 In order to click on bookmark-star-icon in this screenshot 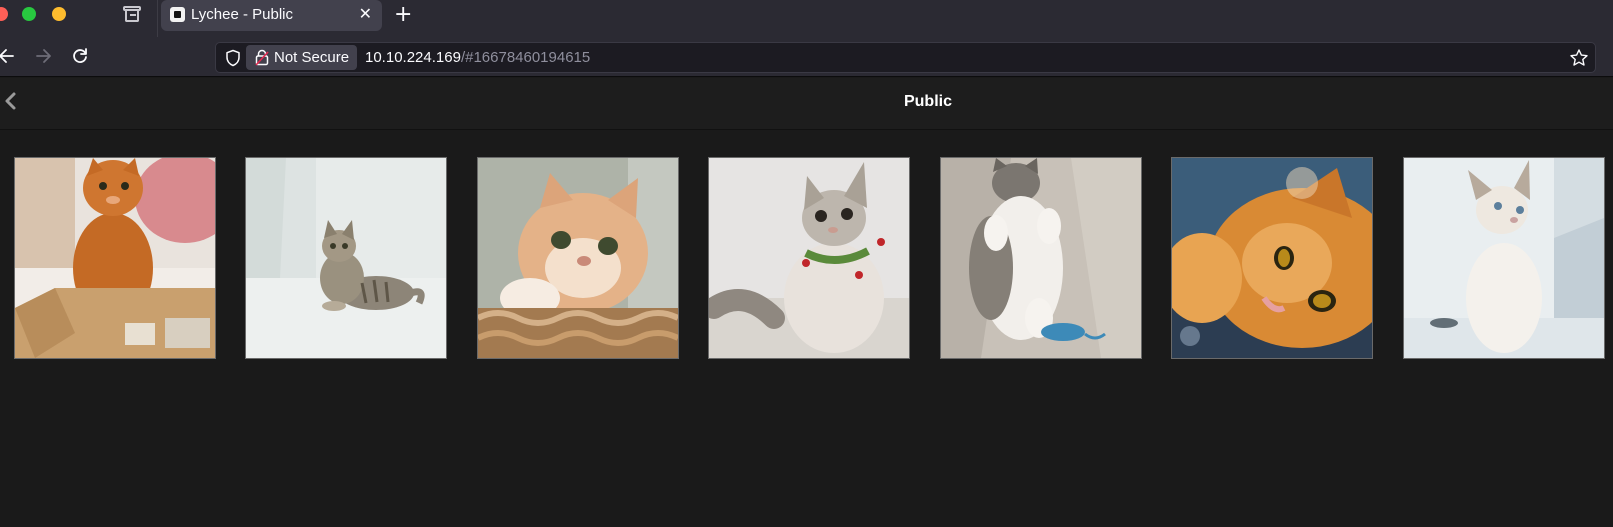, I will do `click(1579, 58)`.